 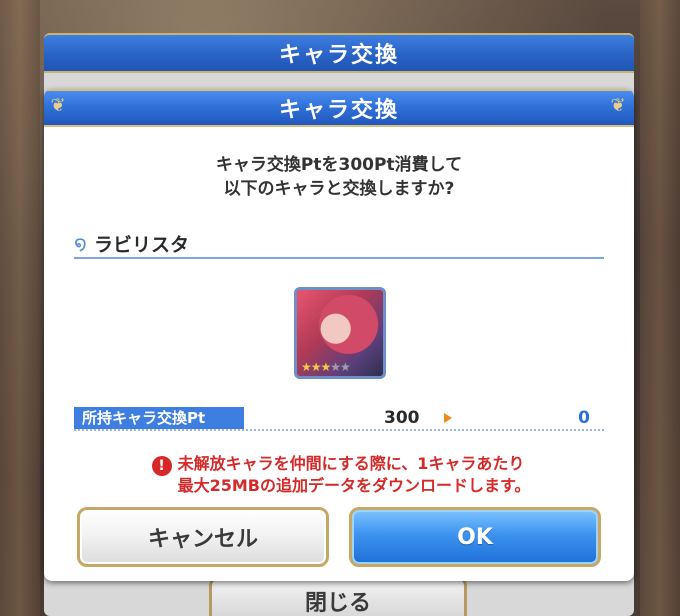 I want to click on arrow-right-icon, so click(x=448, y=418).